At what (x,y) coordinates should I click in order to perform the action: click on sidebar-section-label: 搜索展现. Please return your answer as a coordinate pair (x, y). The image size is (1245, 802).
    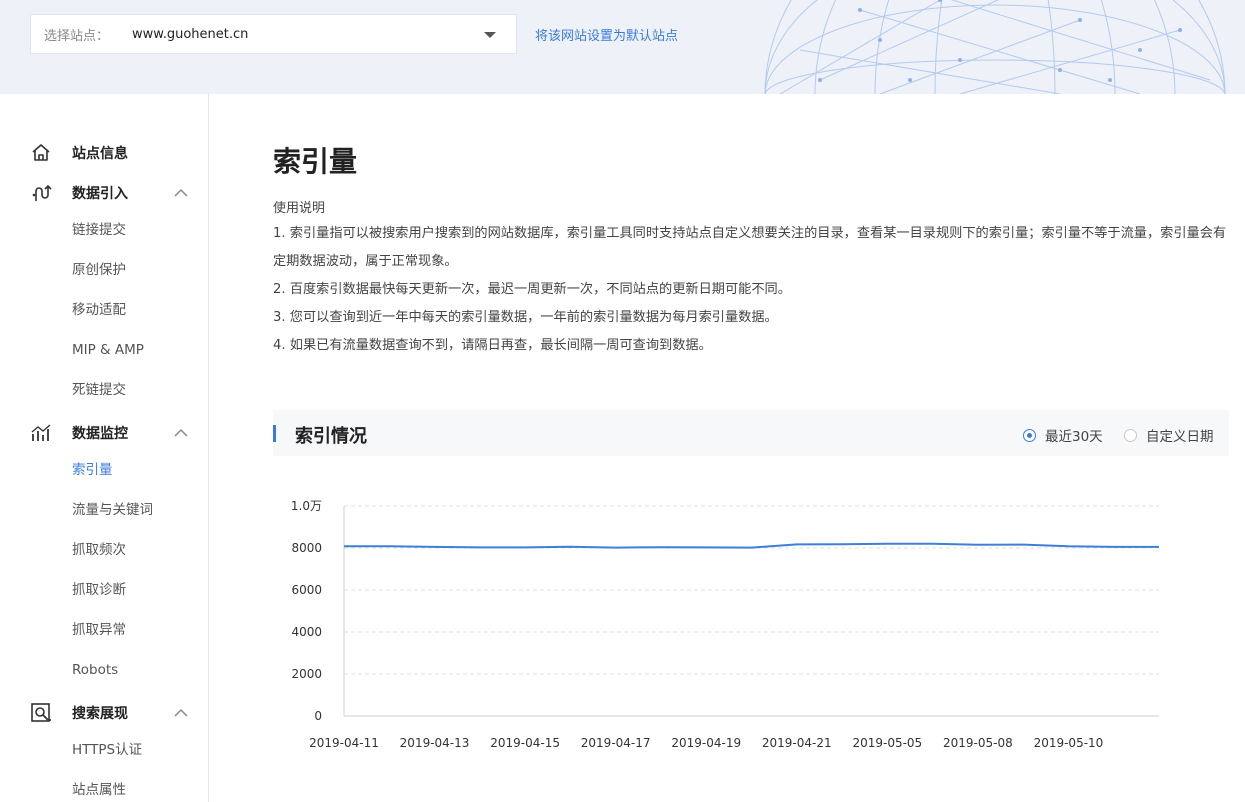
    Looking at the image, I should click on (100, 714).